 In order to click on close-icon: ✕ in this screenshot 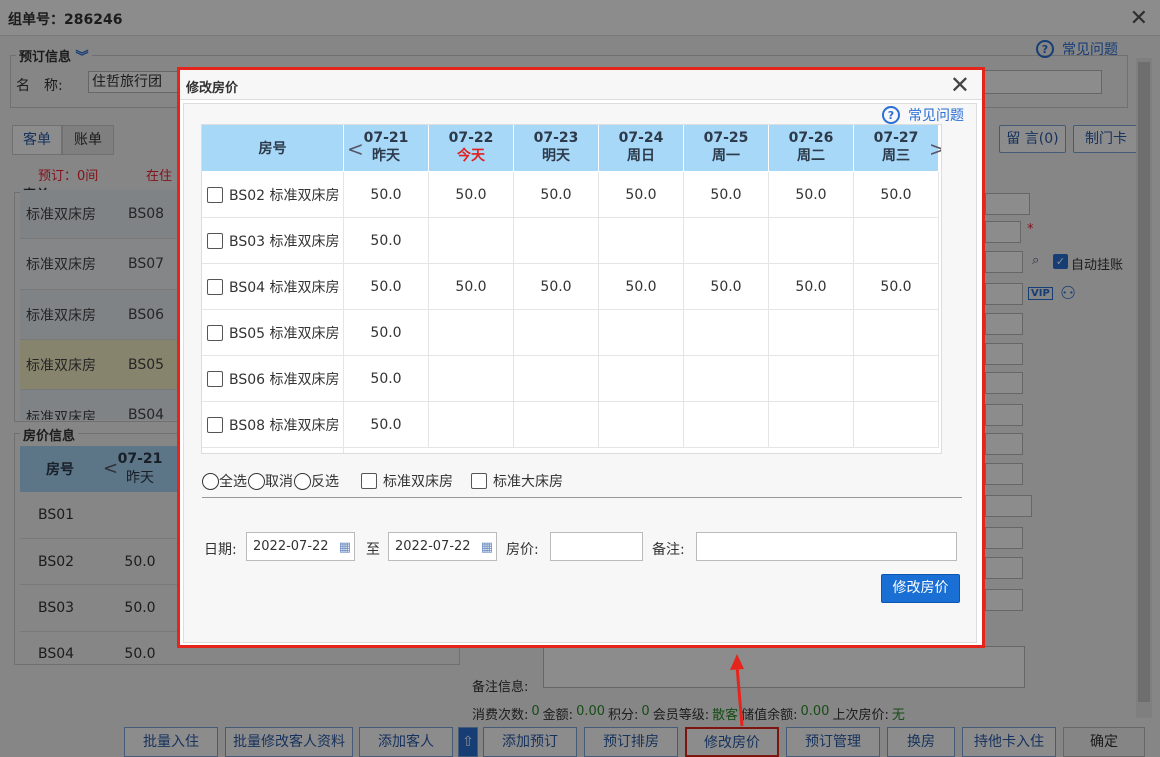, I will do `click(960, 85)`.